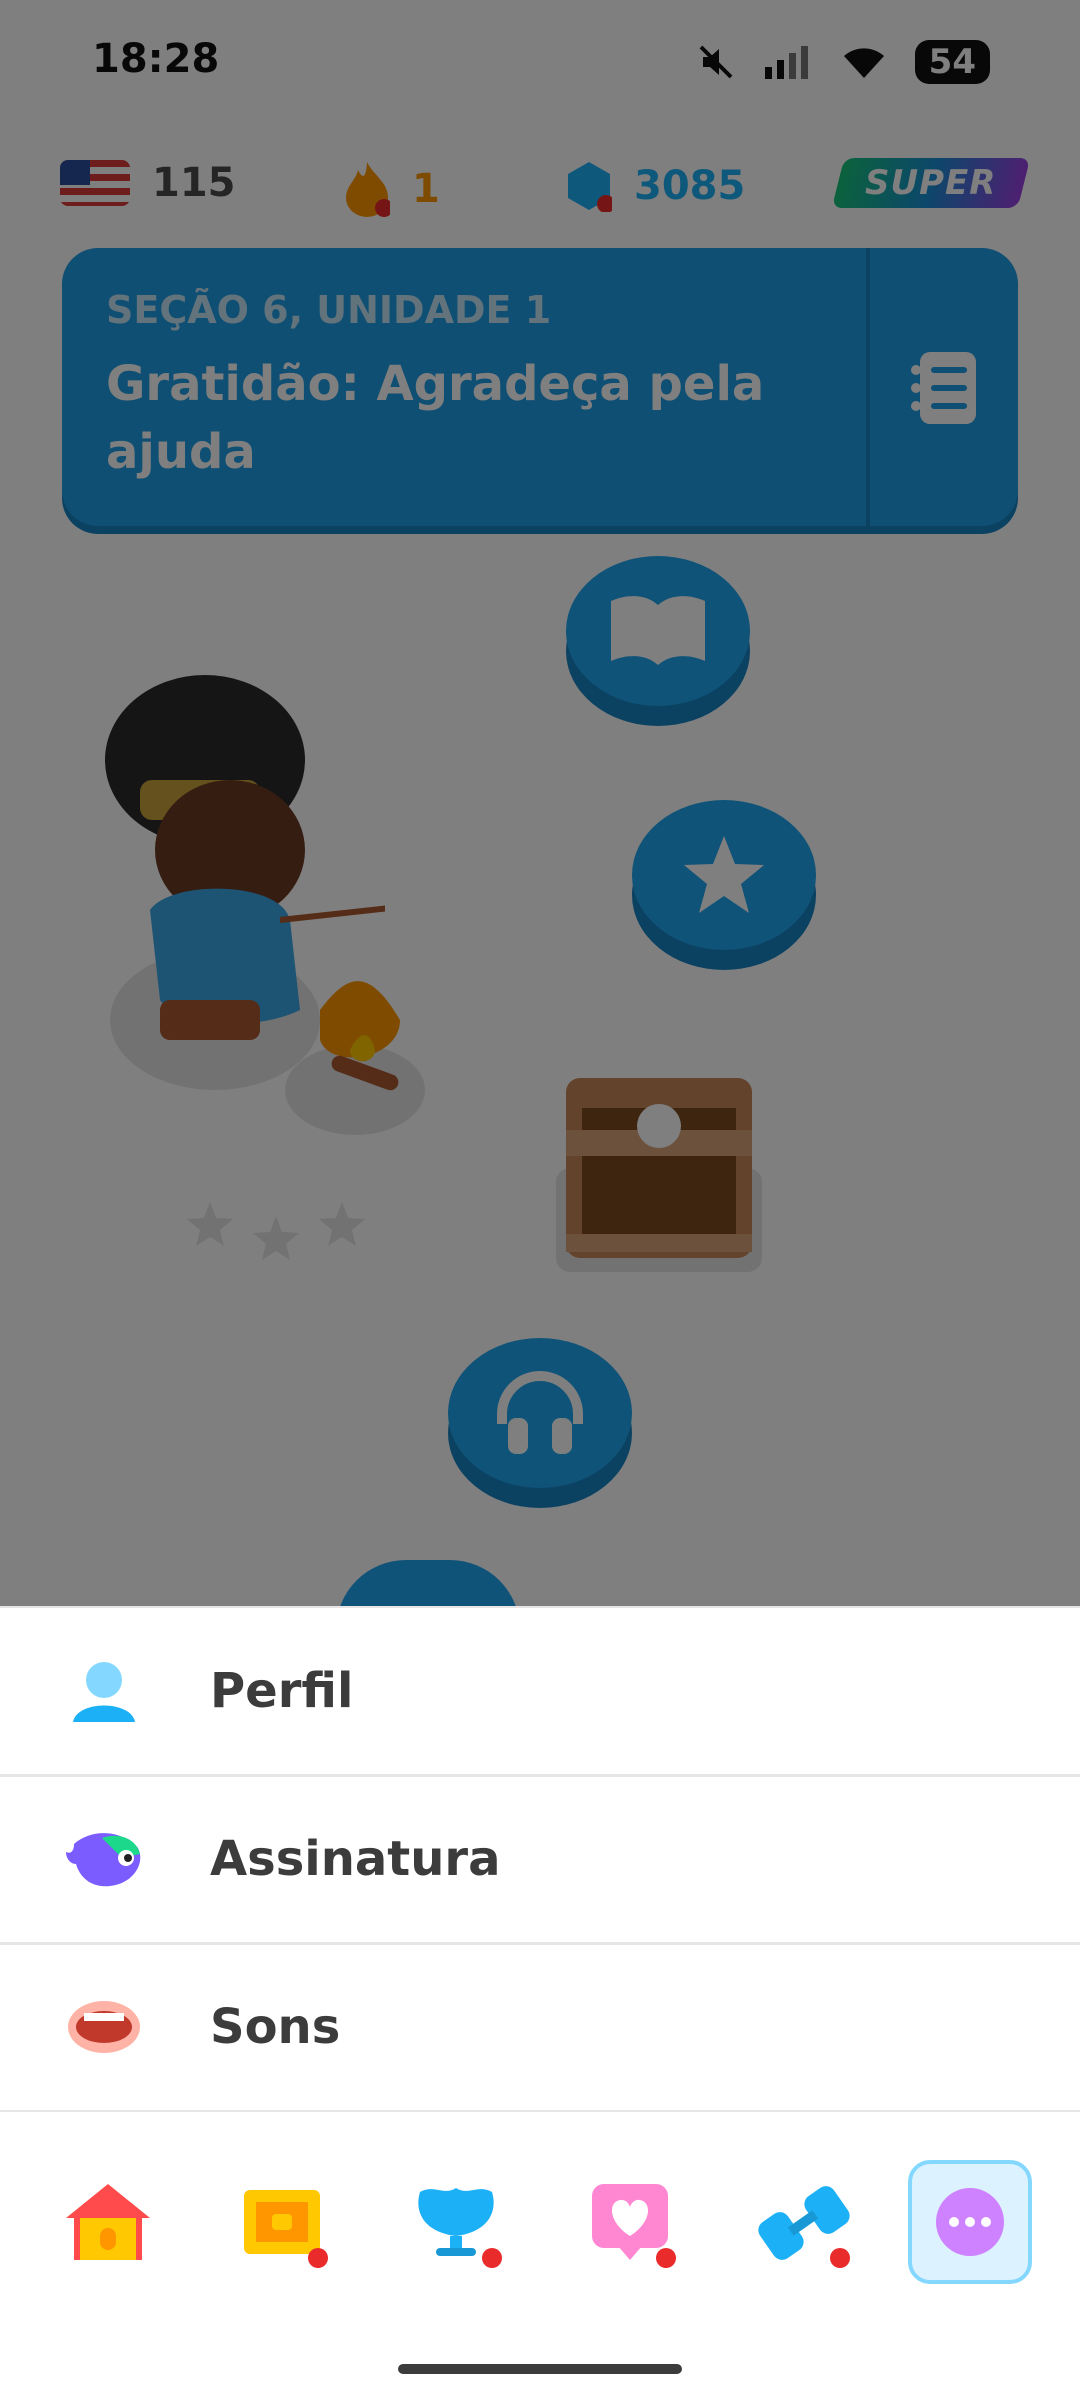 The height and width of the screenshot is (2400, 1080). What do you see at coordinates (540, 1692) in the screenshot?
I see `menu-item-perfil: Perfil` at bounding box center [540, 1692].